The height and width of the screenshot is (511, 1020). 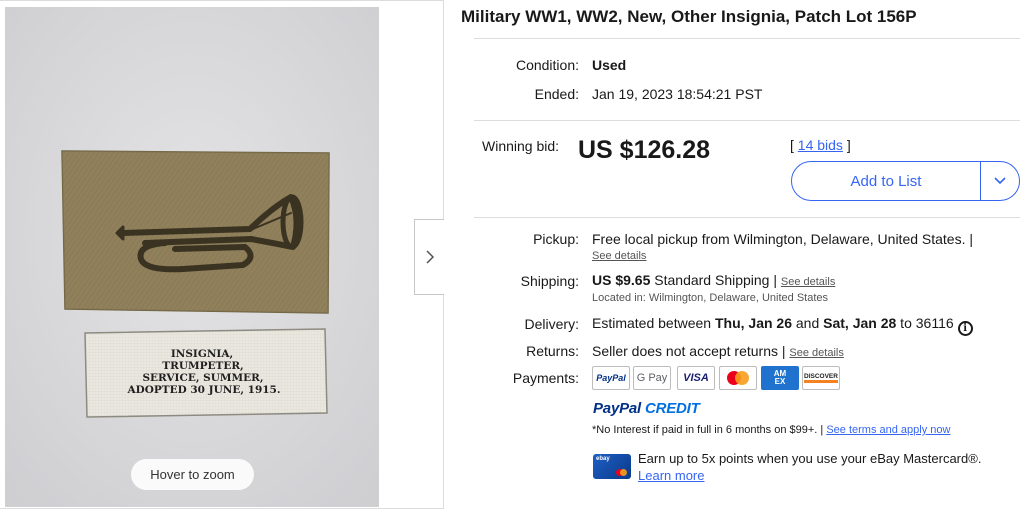 I want to click on add-to-list-button: Add to List, so click(x=886, y=181).